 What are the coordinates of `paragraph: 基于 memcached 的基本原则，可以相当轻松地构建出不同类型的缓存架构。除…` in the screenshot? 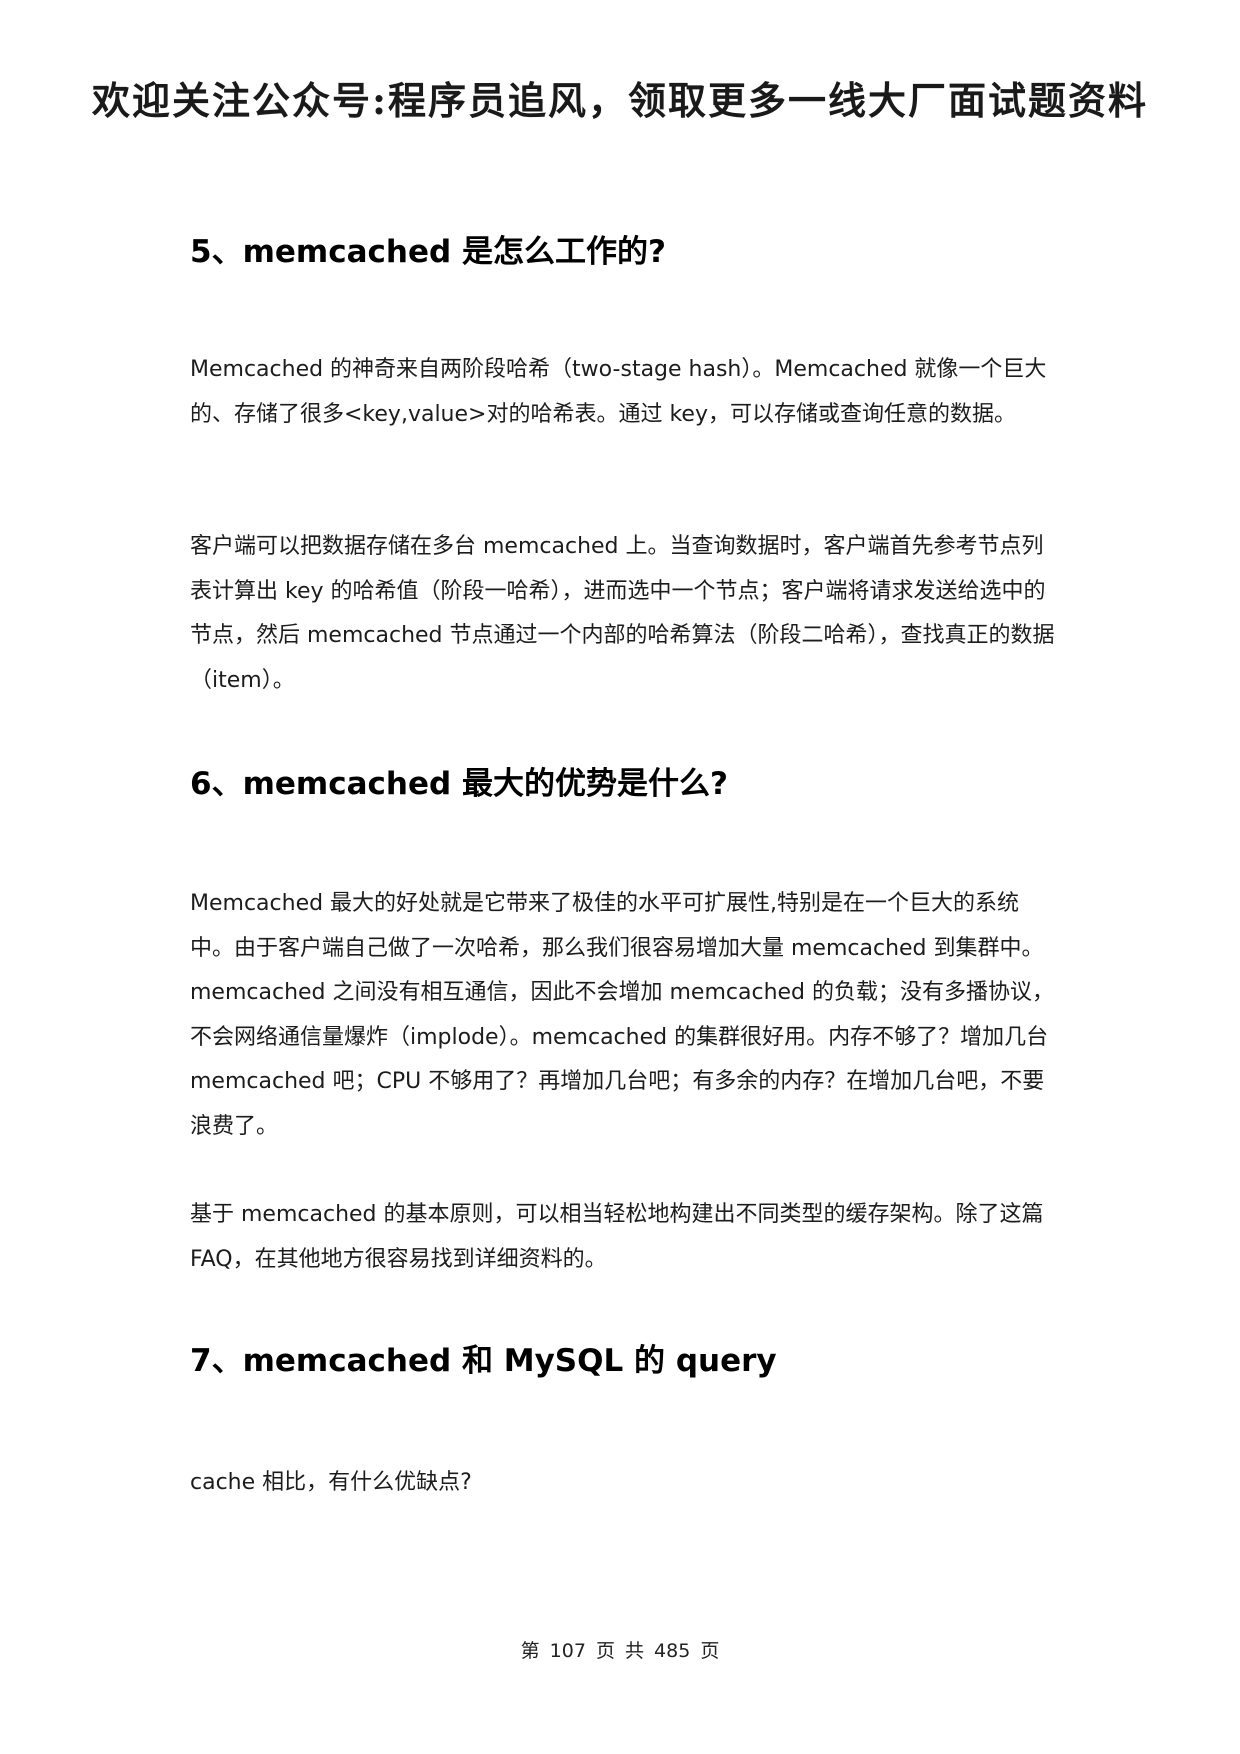 It's located at (617, 1237).